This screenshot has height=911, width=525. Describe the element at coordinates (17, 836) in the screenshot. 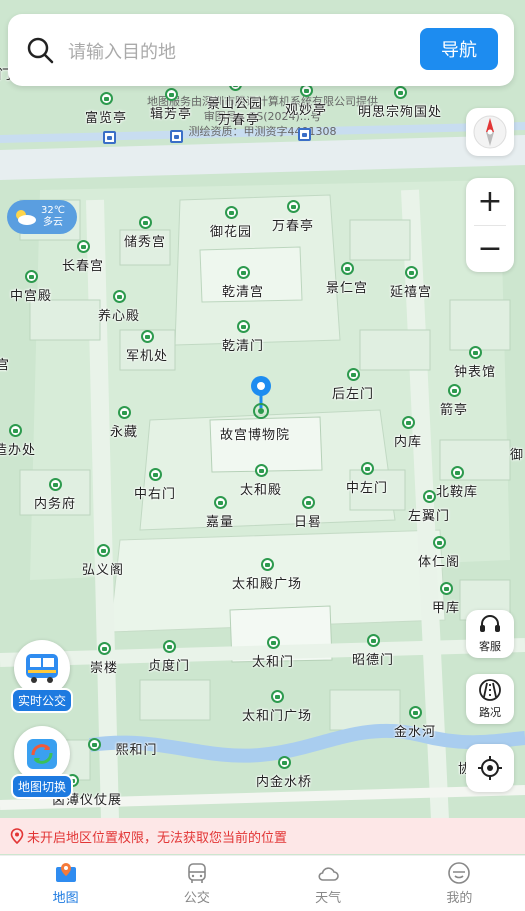

I see `location-pin-icon` at that location.